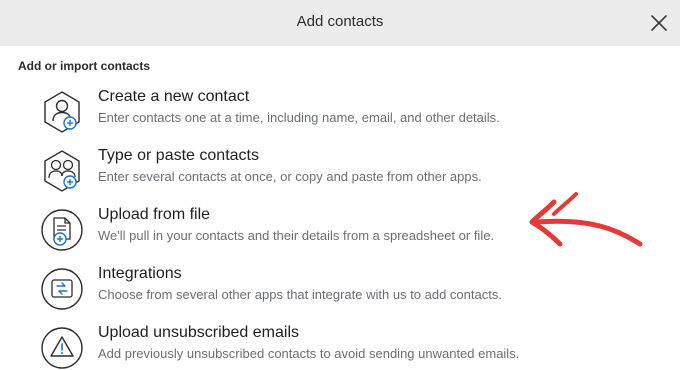  Describe the element at coordinates (174, 96) in the screenshot. I see `option-title: Create a new contact` at that location.